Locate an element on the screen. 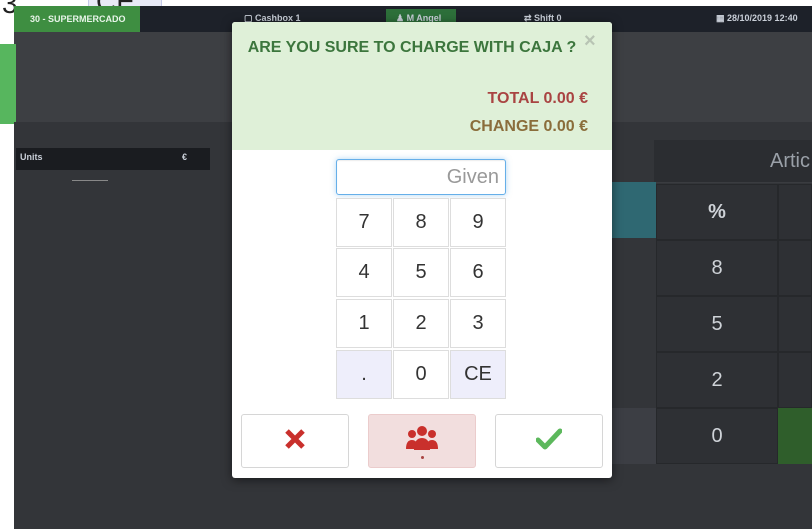  cancel-button is located at coordinates (295, 441).